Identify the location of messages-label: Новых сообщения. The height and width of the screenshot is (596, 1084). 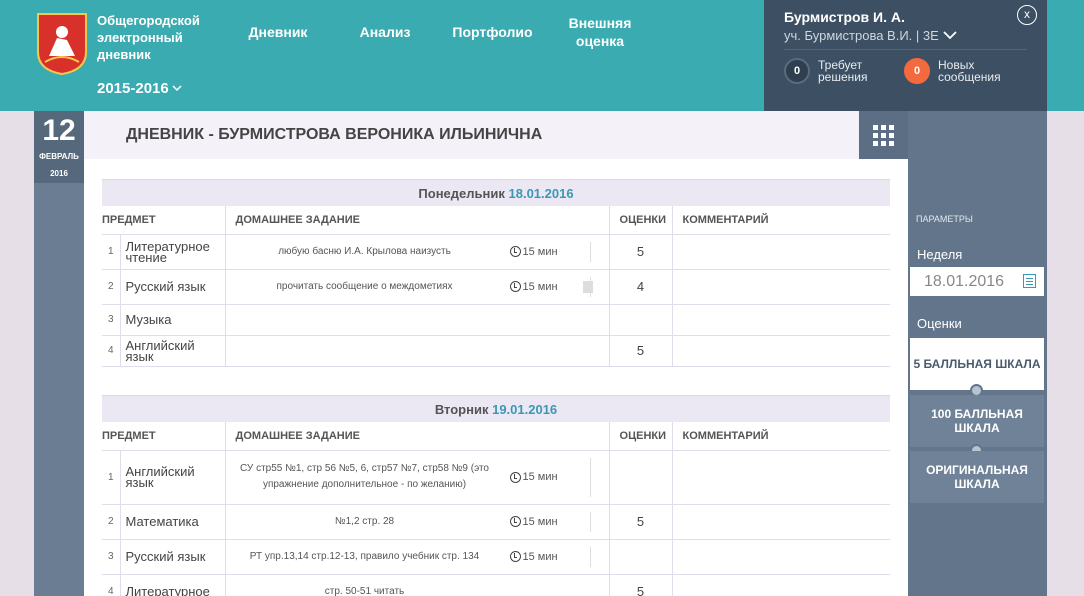
(969, 71).